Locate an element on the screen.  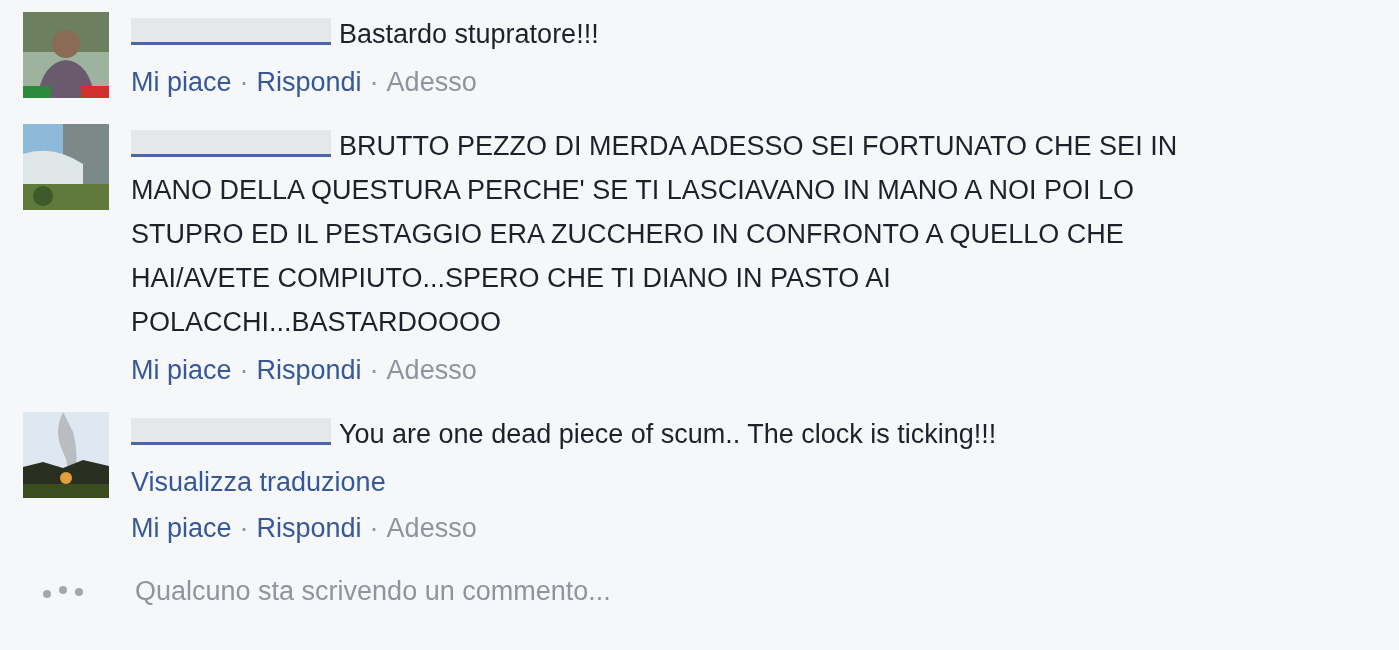
translation-link: Visualizza traduzione is located at coordinates (691, 482).